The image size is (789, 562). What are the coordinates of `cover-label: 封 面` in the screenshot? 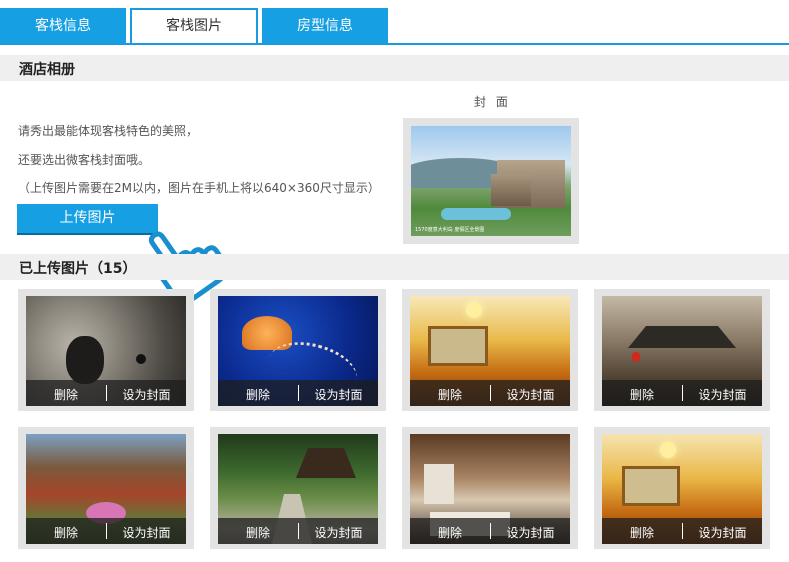 It's located at (492, 102).